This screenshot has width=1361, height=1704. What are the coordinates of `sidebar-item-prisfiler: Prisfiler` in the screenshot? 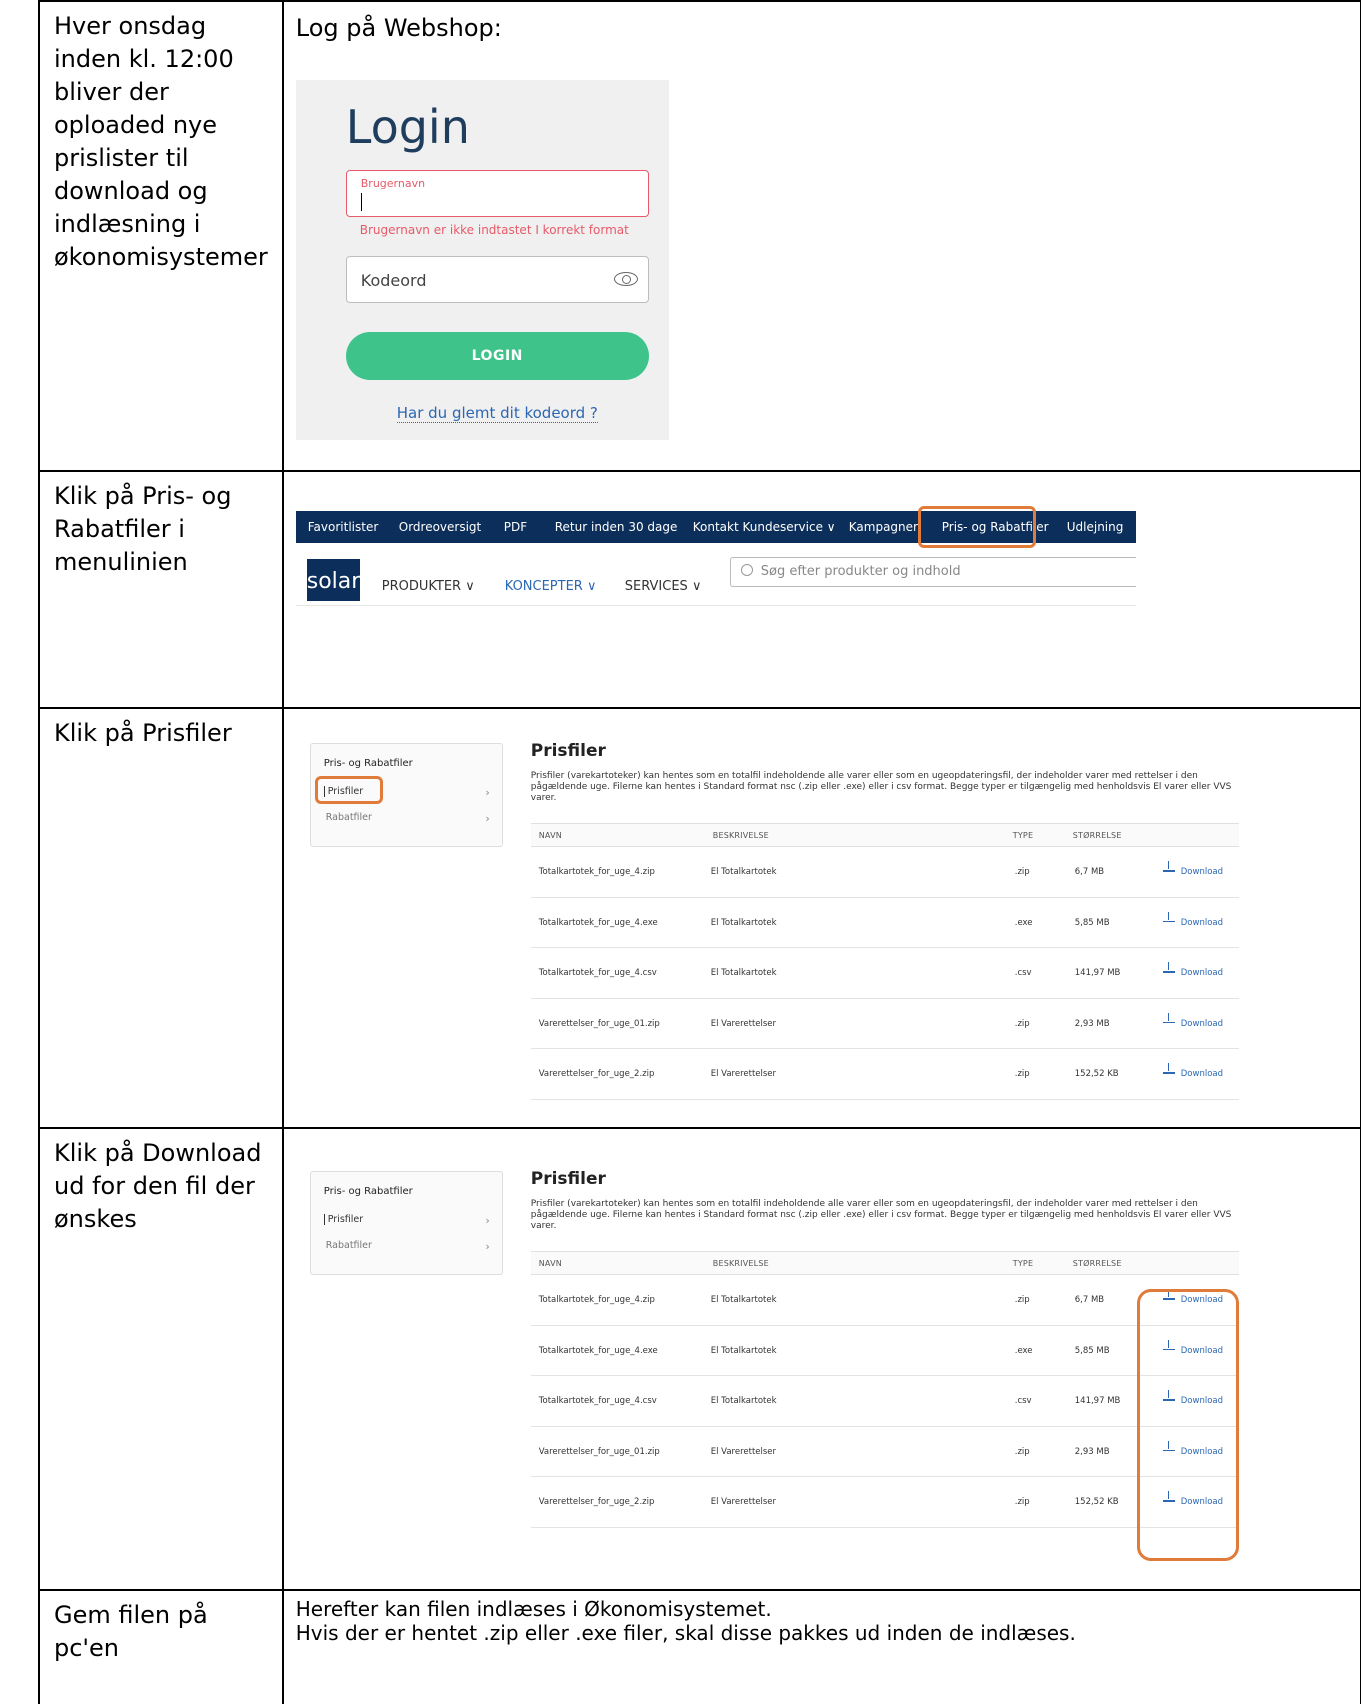 It's located at (343, 1219).